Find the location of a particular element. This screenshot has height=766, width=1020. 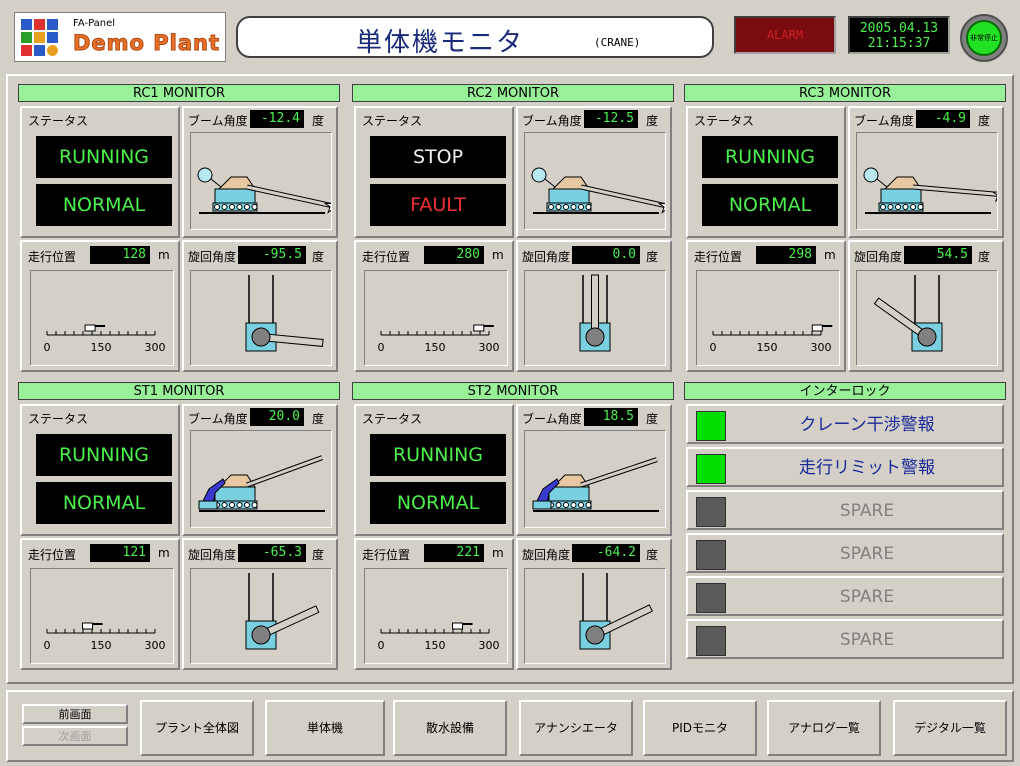

status-section: ステータス STOP FAULT is located at coordinates (434, 172).